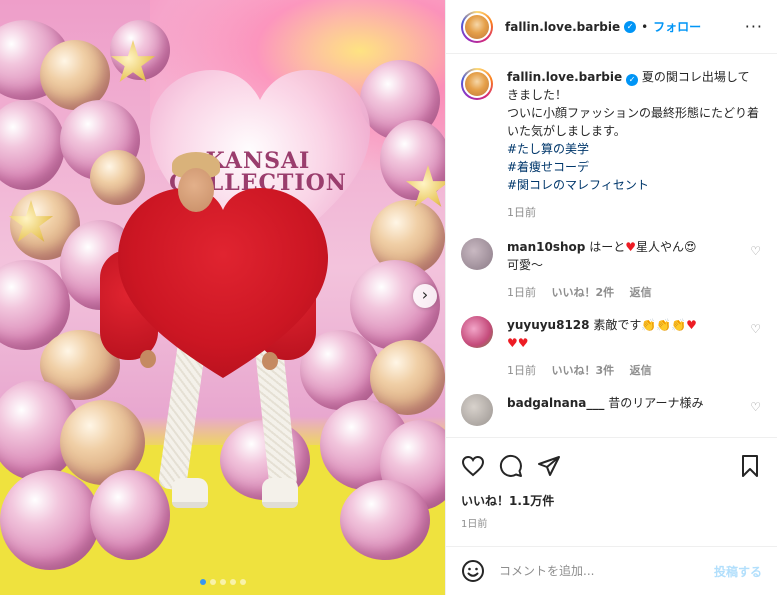 This screenshot has height=595, width=777. Describe the element at coordinates (473, 571) in the screenshot. I see `emoji-picker-icon` at that location.